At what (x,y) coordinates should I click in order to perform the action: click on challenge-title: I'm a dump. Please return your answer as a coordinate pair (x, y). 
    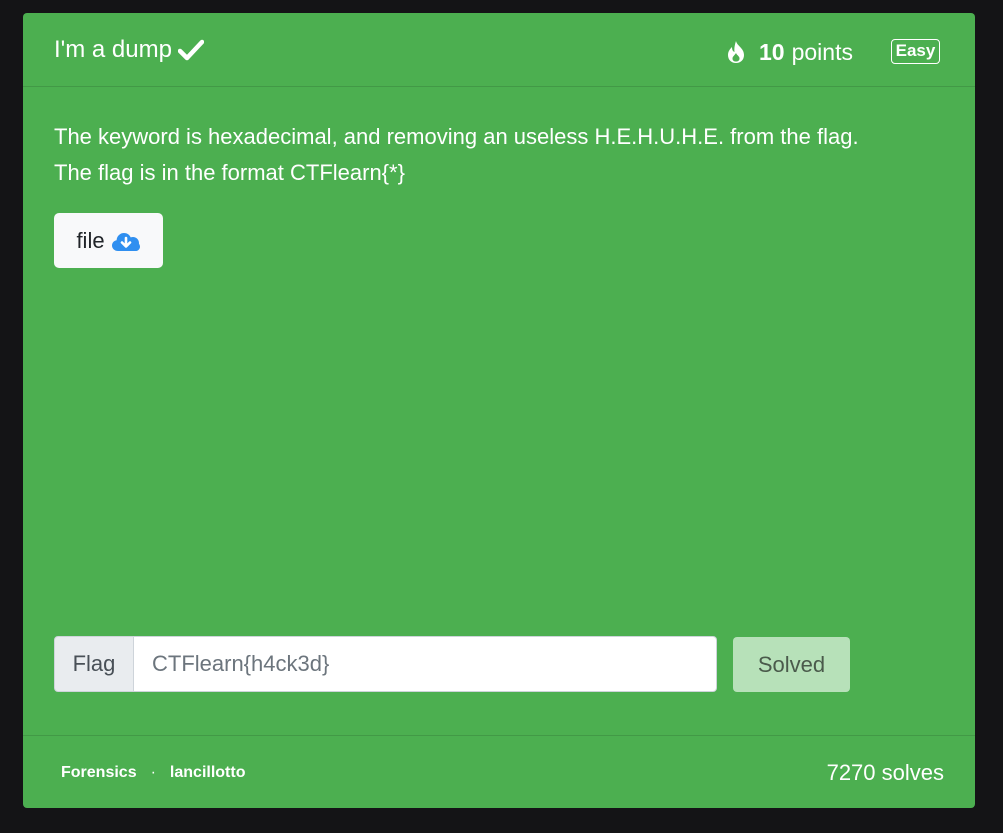
    Looking at the image, I should click on (129, 50).